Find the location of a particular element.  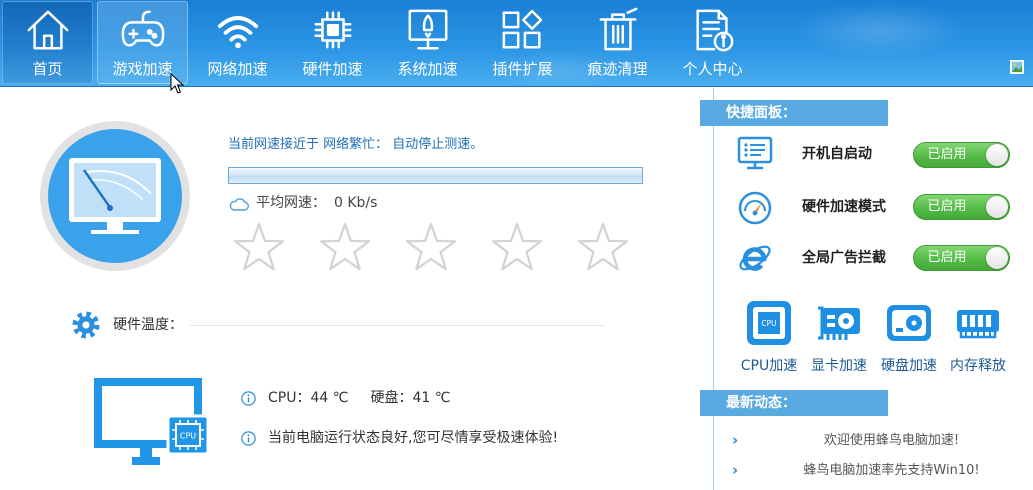

temperature-info: CPU： 44 ℃ 硬盘： 41 ℃ is located at coordinates (345, 398).